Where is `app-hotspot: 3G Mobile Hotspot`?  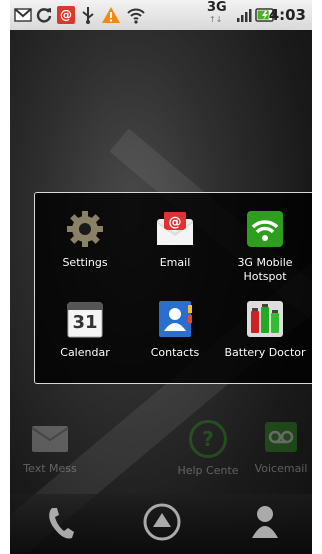 app-hotspot: 3G Mobile Hotspot is located at coordinates (265, 246).